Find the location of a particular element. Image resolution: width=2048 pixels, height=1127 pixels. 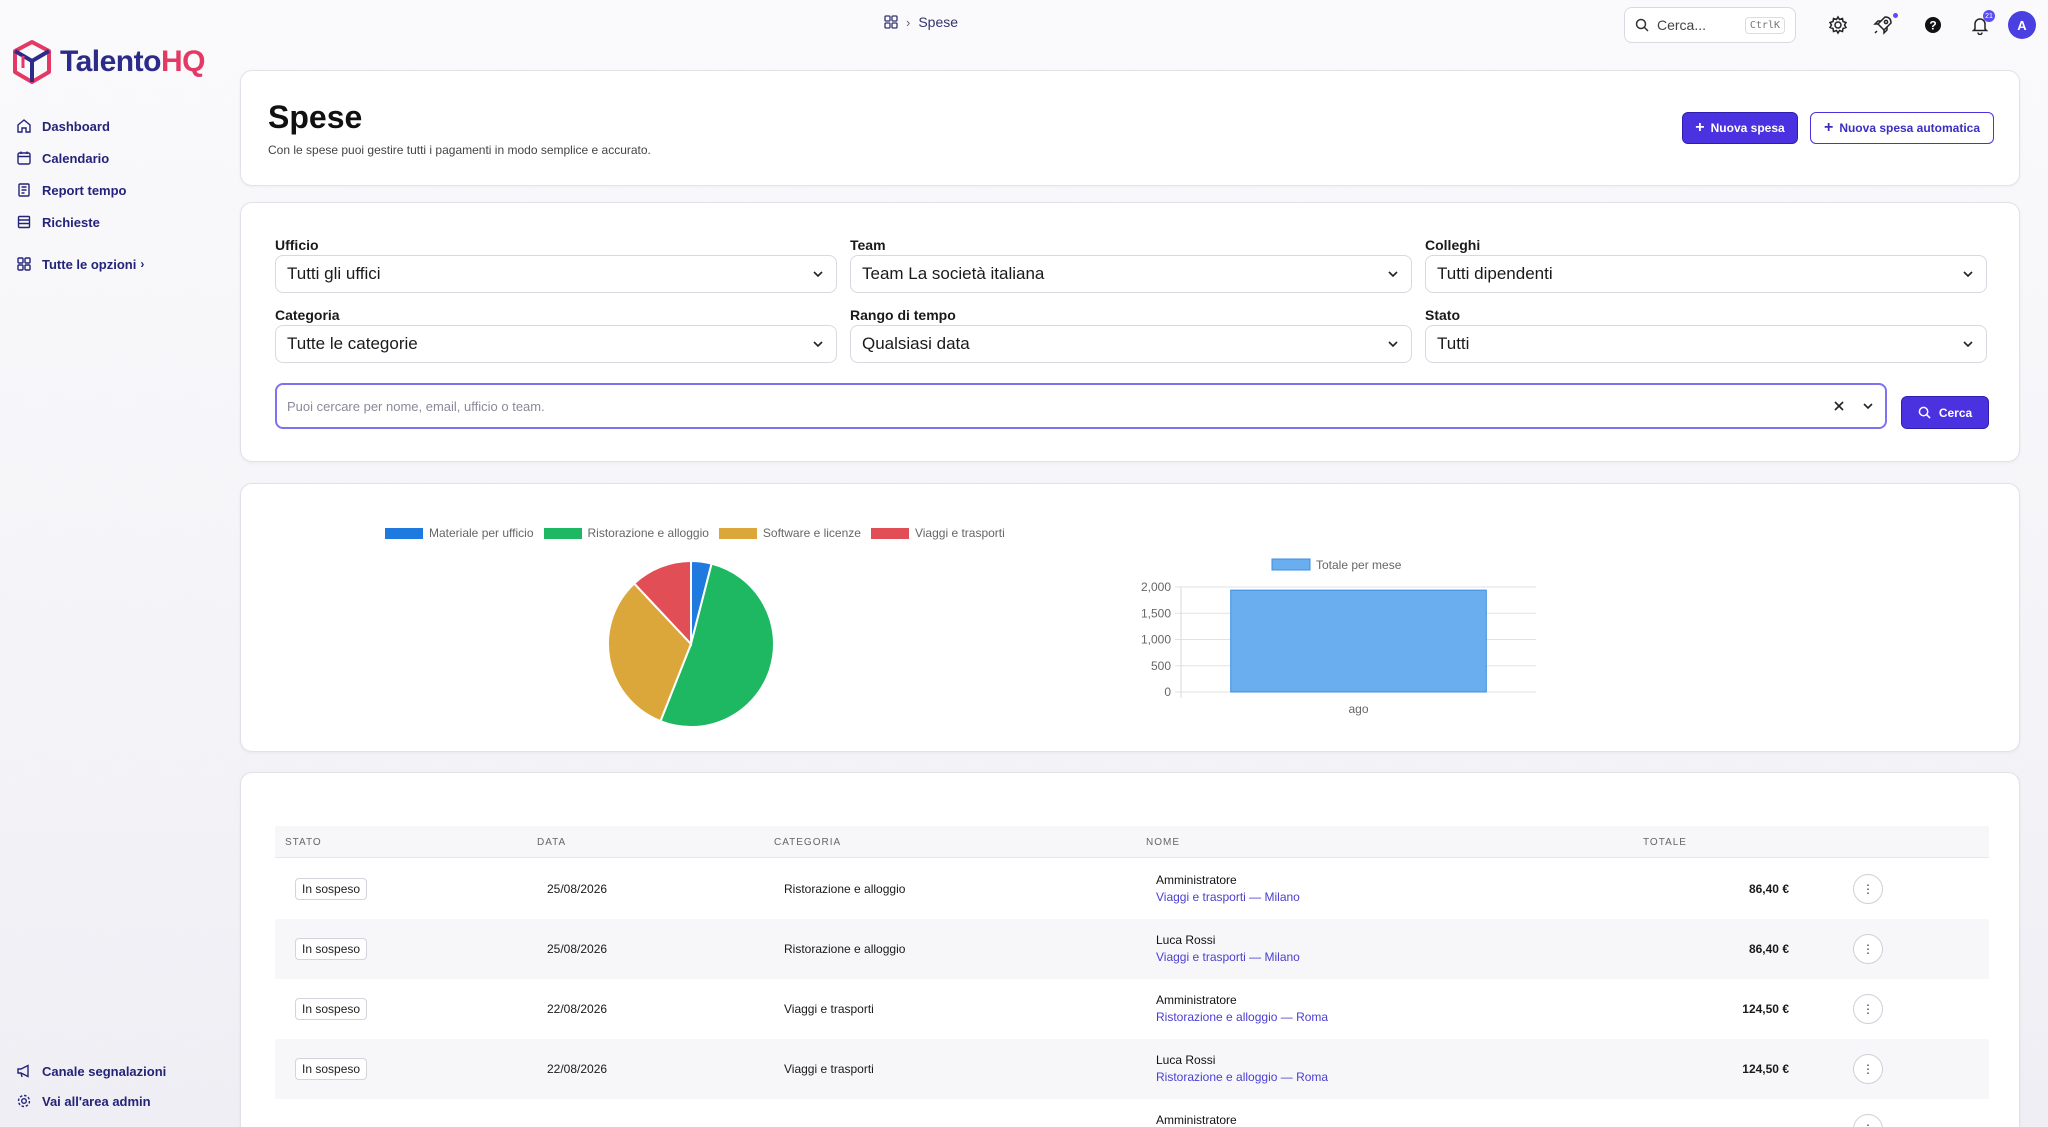

legend-item: Software e licenze is located at coordinates (789, 533).